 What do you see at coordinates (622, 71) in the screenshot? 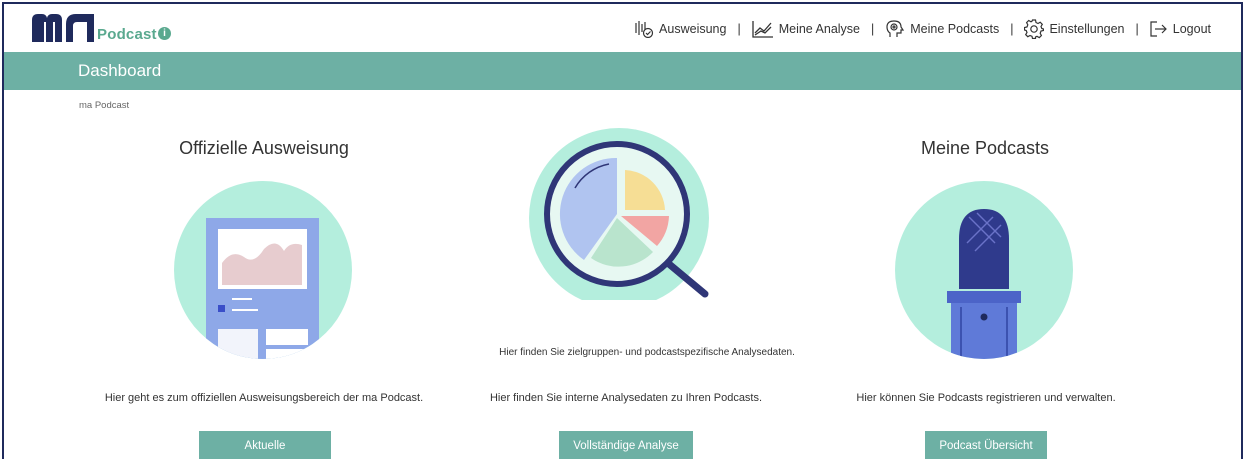
I see `dashboard-bar: Dashboard` at bounding box center [622, 71].